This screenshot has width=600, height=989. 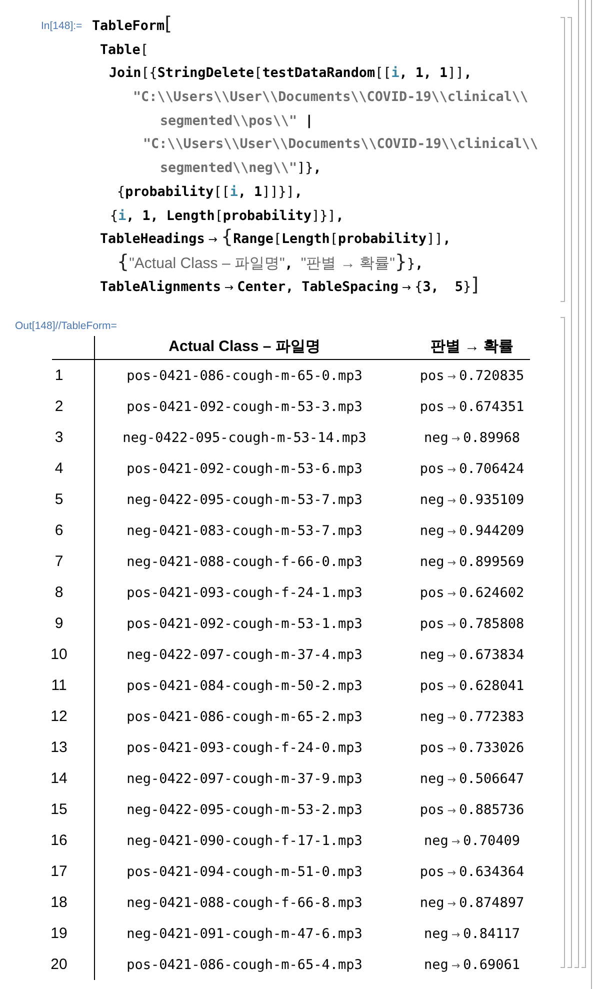 I want to click on code-line: segmented\\neg\\"]},, so click(x=241, y=169).